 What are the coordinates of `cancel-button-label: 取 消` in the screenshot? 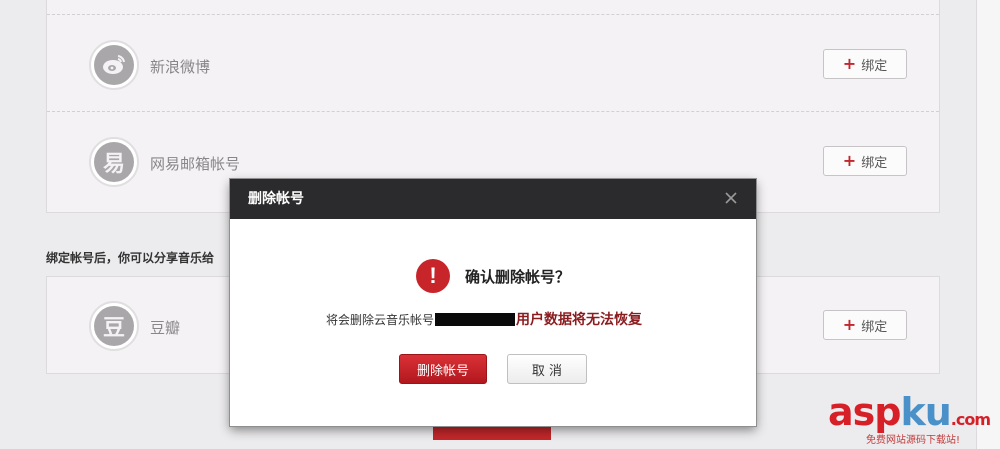 It's located at (547, 371).